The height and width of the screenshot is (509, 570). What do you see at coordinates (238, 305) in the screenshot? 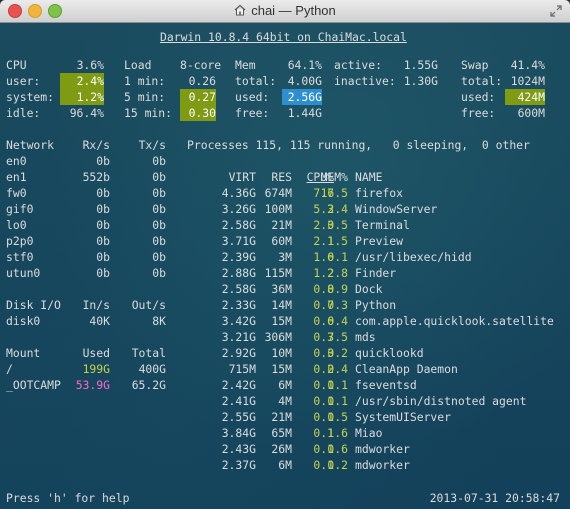
I see `proc-virt: 2.33G` at bounding box center [238, 305].